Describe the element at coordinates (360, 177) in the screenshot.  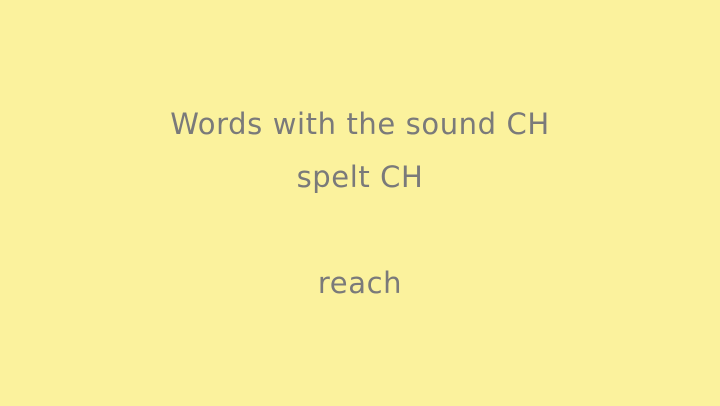
I see `title-line-2: spelt CH` at that location.